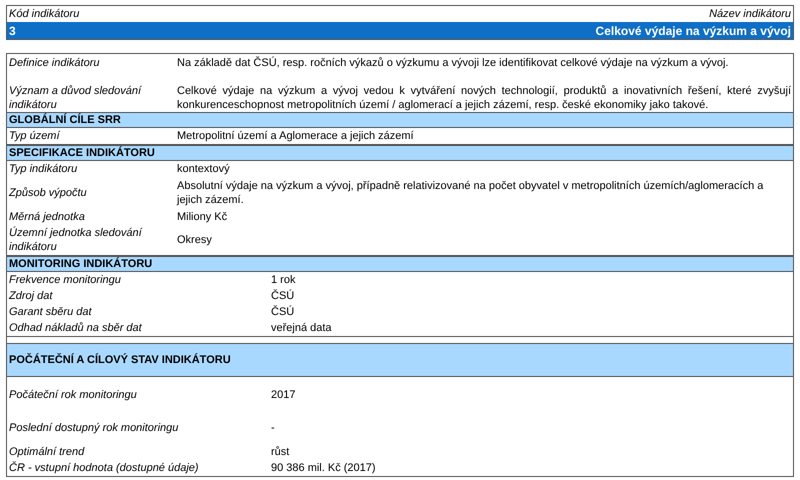  I want to click on field-label: Odhad nákladů na sběr dat, so click(76, 328).